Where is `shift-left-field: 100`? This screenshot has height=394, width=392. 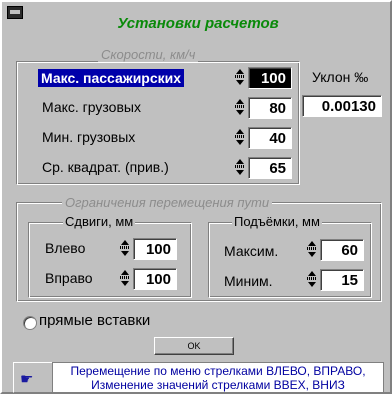 shift-left-field: 100 is located at coordinates (155, 249).